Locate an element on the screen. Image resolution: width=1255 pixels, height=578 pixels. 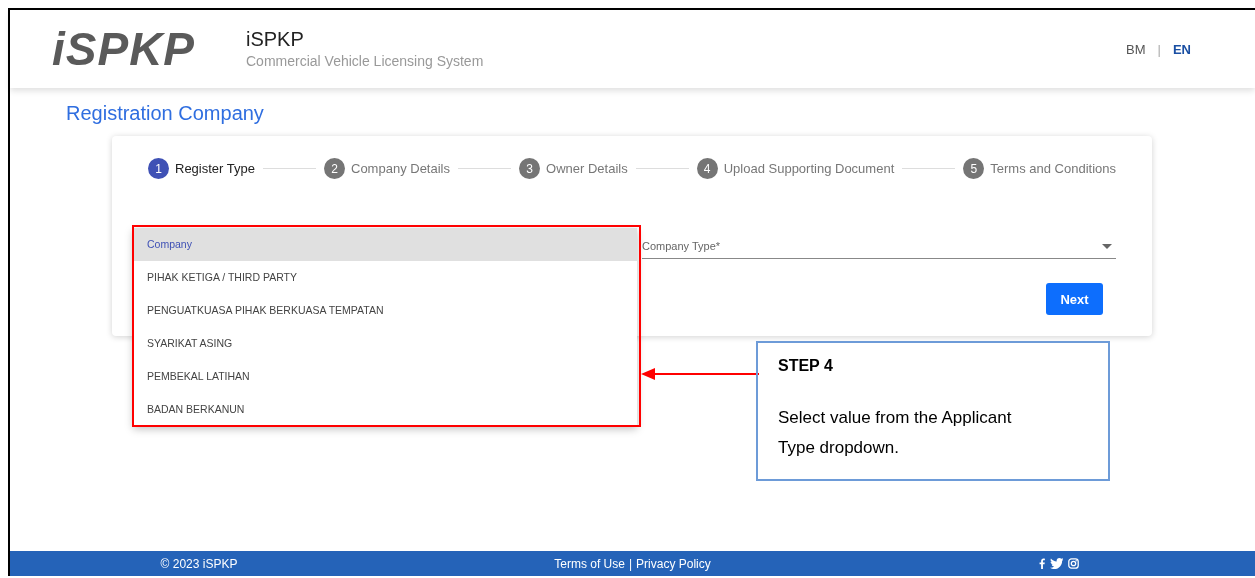
app-subtitle: Commercial Vehicle Licensing System is located at coordinates (365, 61).